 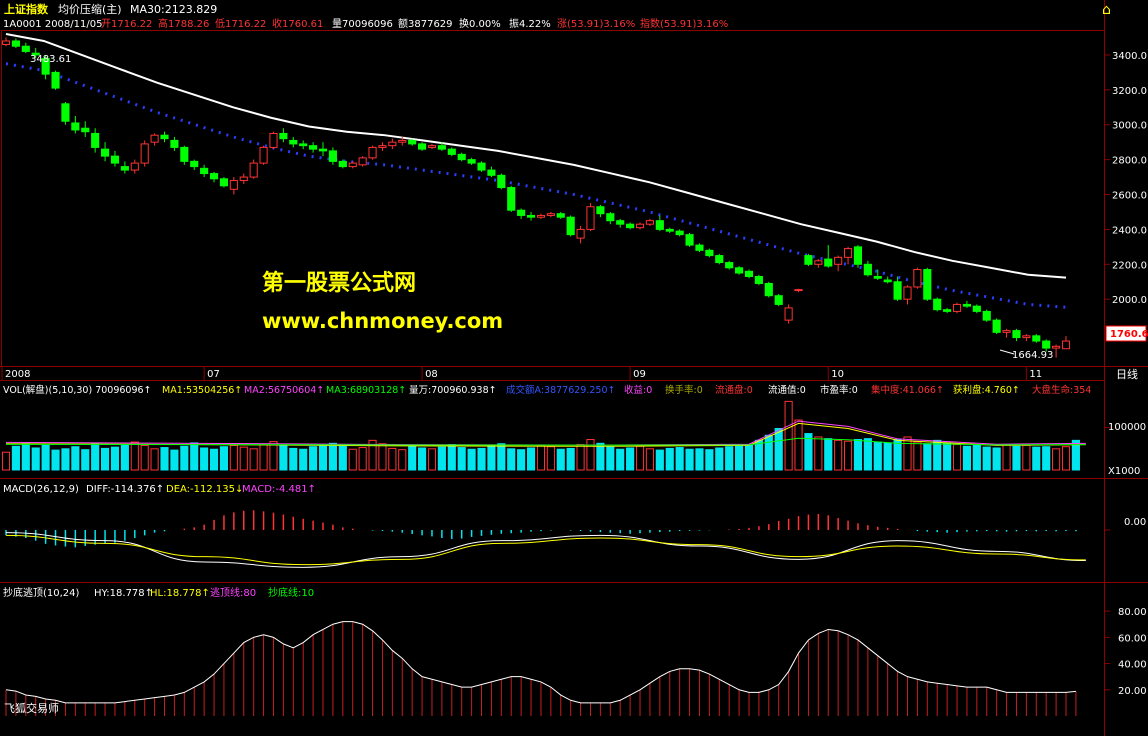 What do you see at coordinates (1127, 427) in the screenshot?
I see `vol-axis-label: 100000` at bounding box center [1127, 427].